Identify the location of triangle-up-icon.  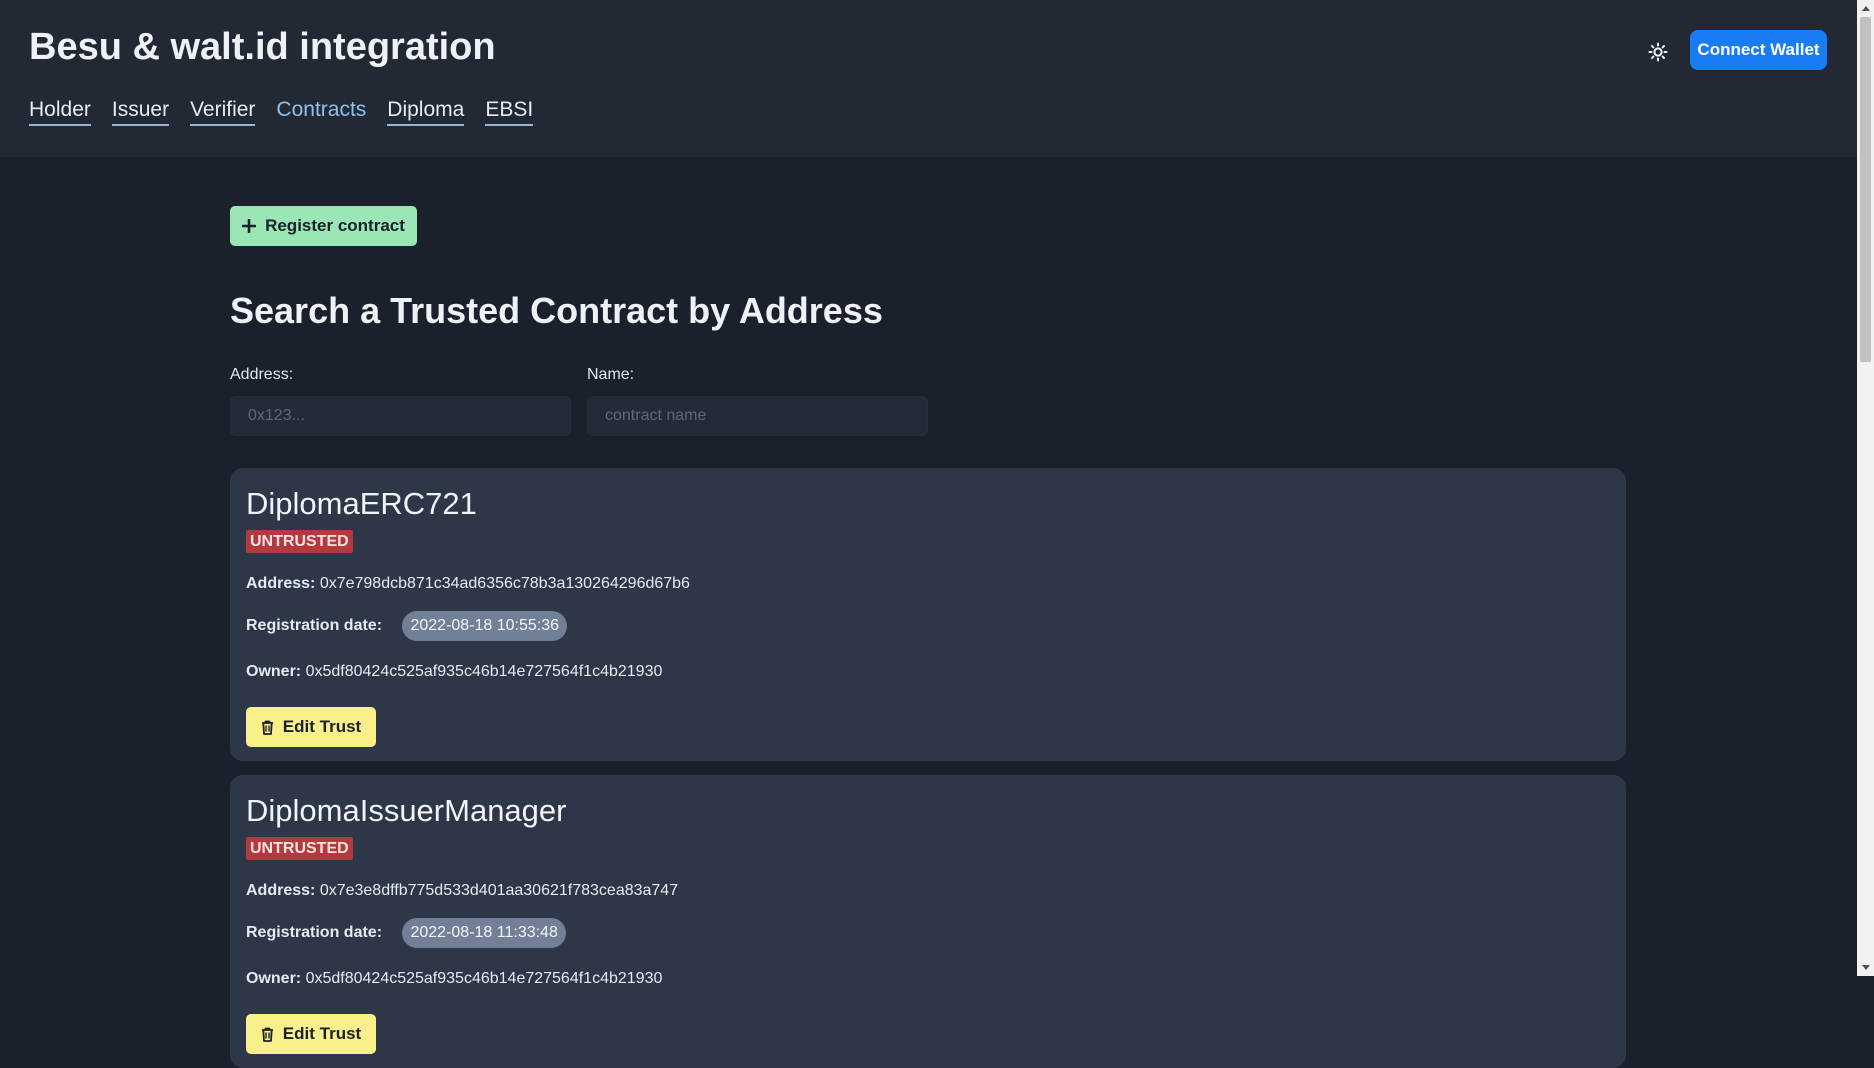
(1865, 8).